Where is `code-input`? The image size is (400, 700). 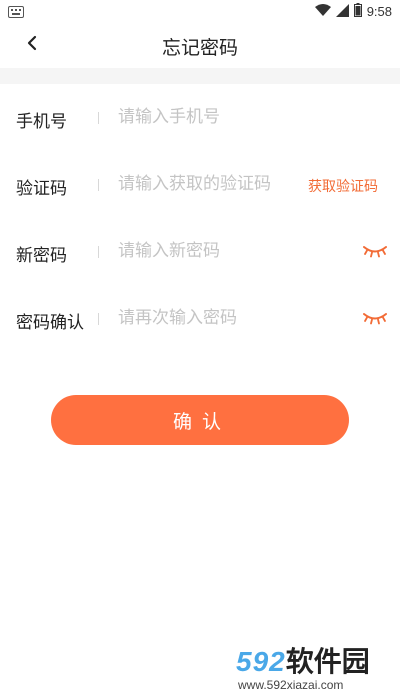
code-input is located at coordinates (207, 184).